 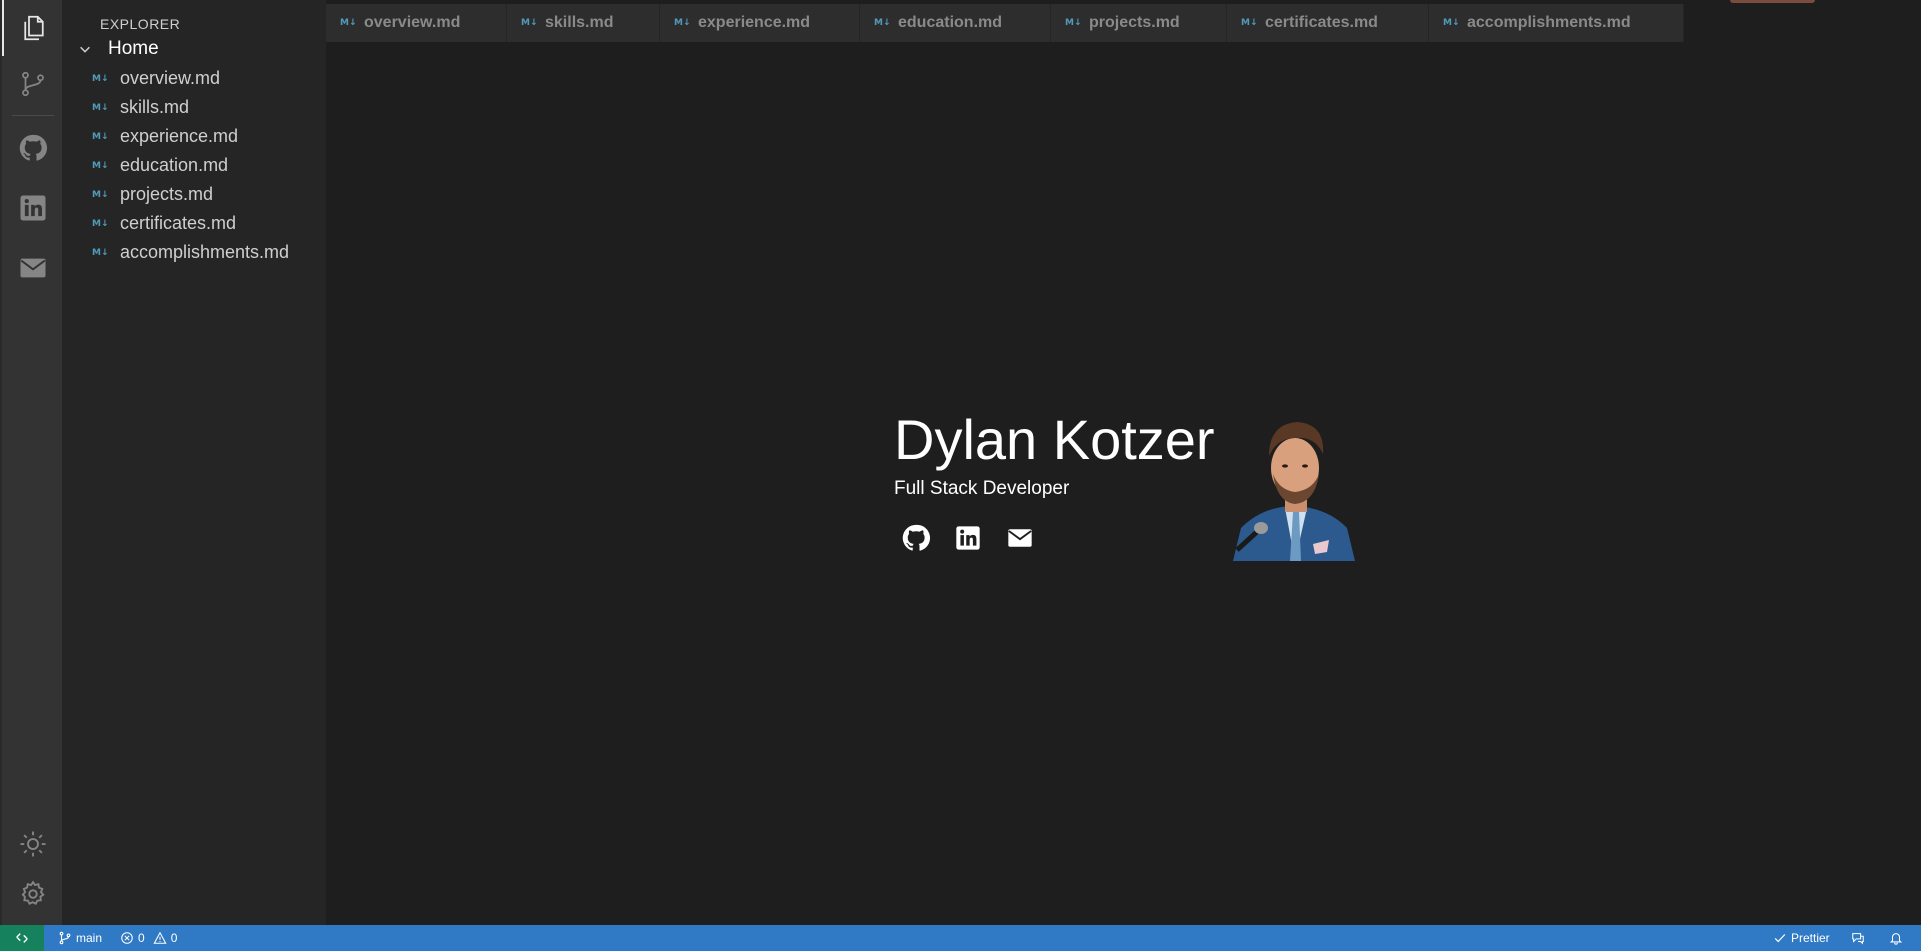 I want to click on problems-indicator: 0 0, so click(x=148, y=938).